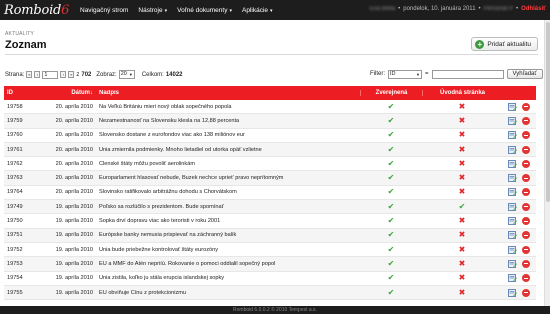  What do you see at coordinates (228, 93) in the screenshot?
I see `col-title: Nadpis` at bounding box center [228, 93].